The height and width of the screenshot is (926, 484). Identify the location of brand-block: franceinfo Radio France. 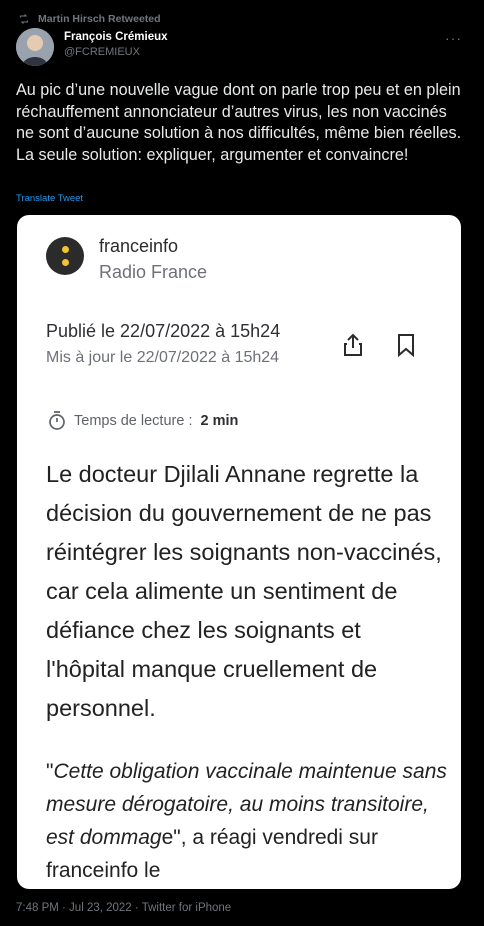
(153, 259).